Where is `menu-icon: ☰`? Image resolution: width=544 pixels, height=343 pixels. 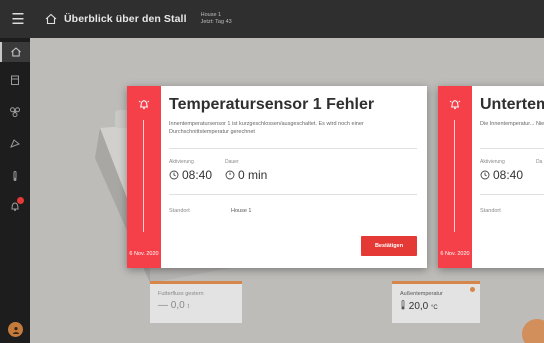 menu-icon: ☰ is located at coordinates (18, 19).